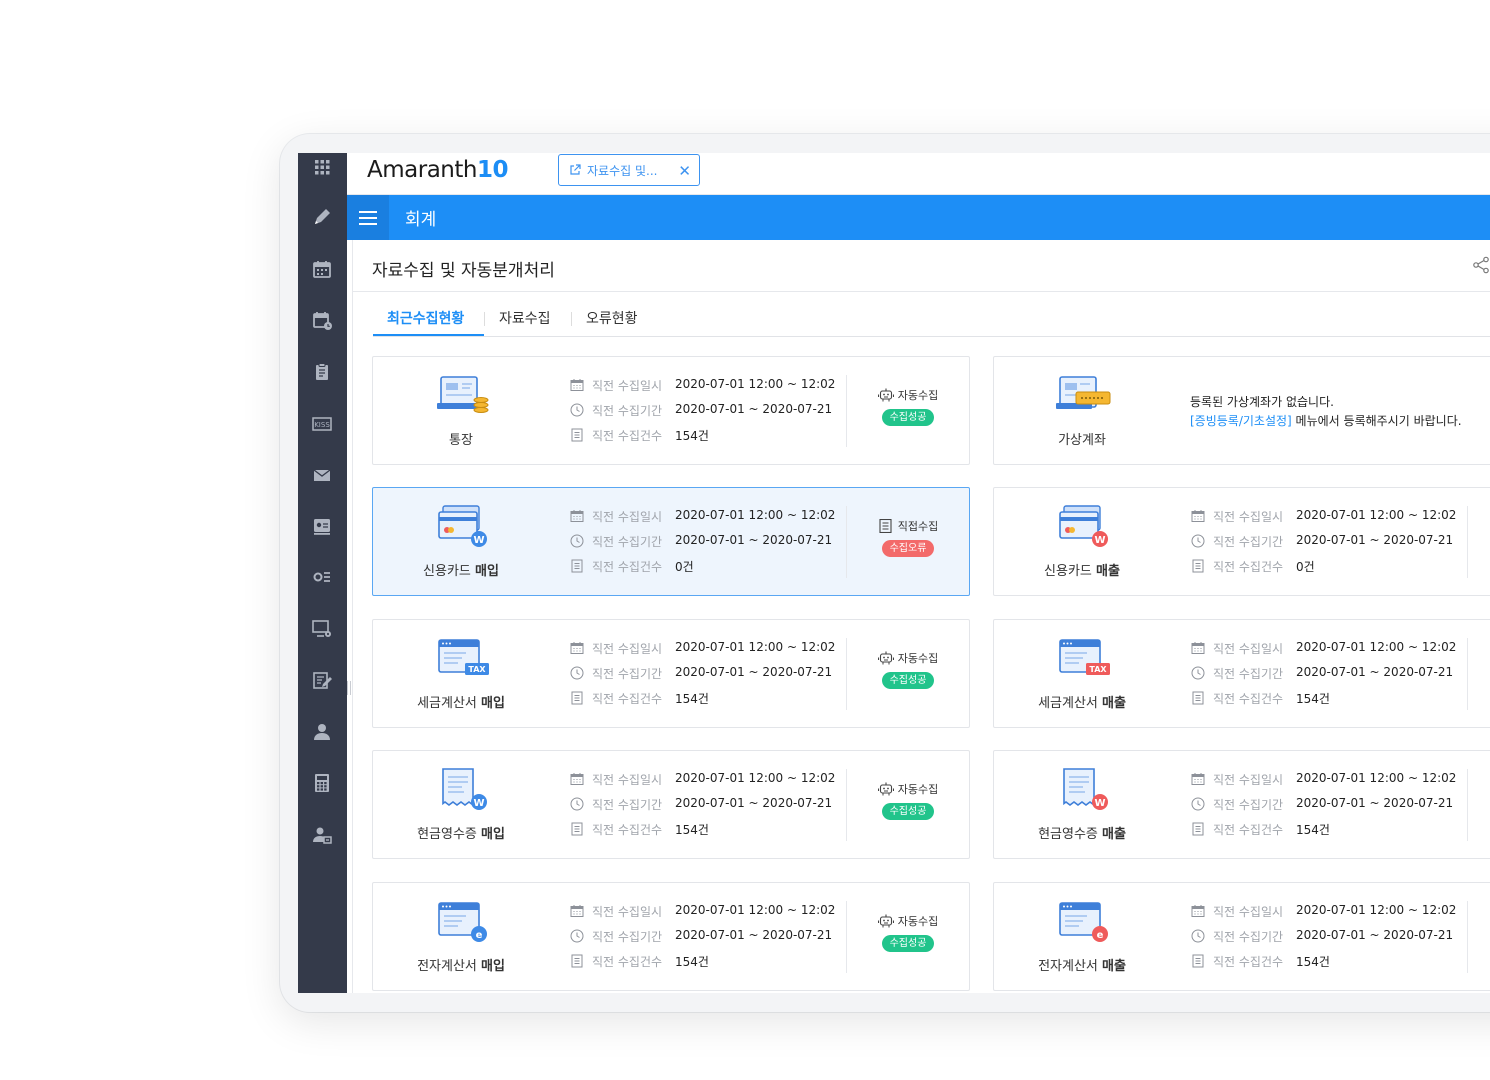 The width and height of the screenshot is (1490, 1080). What do you see at coordinates (885, 921) in the screenshot?
I see `robot-icon` at bounding box center [885, 921].